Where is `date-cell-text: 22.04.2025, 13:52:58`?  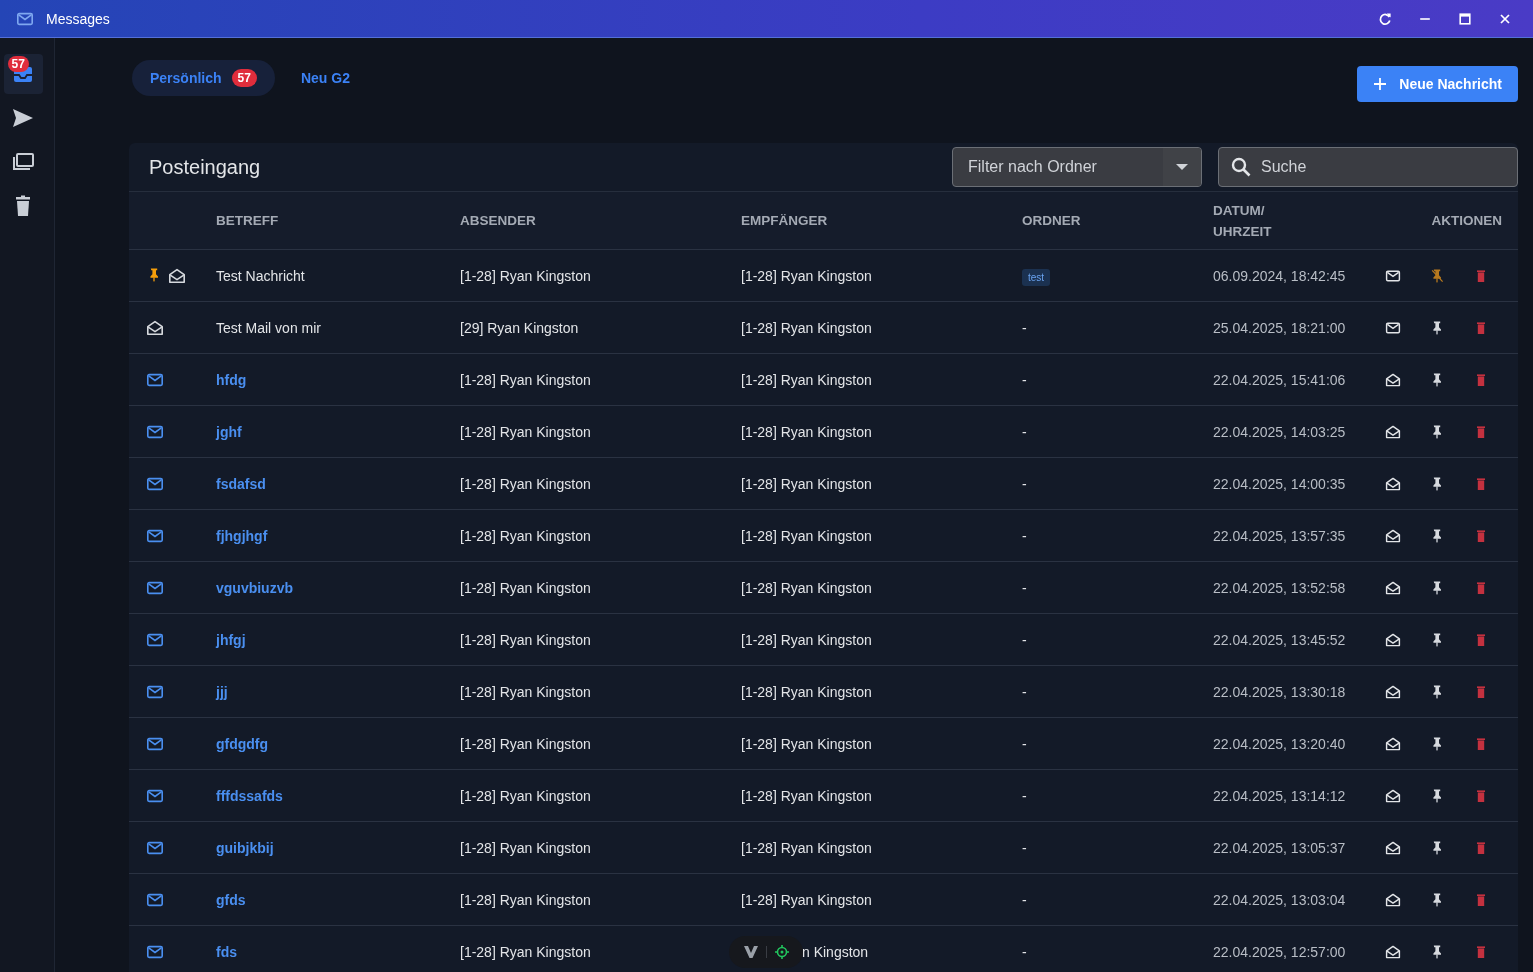 date-cell-text: 22.04.2025, 13:52:58 is located at coordinates (1280, 587).